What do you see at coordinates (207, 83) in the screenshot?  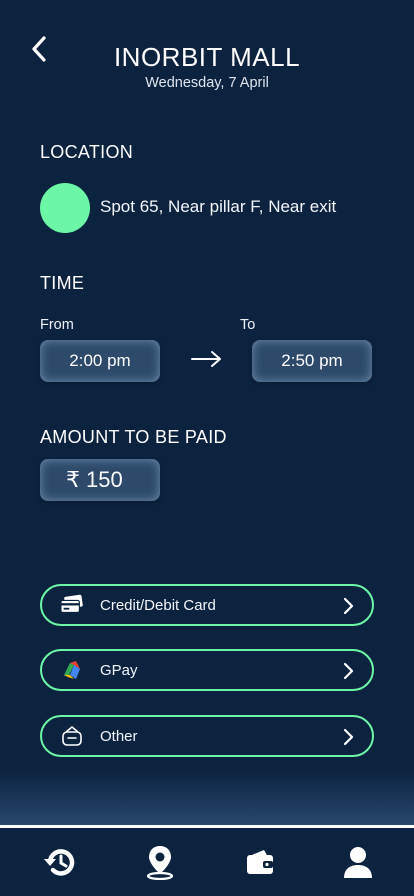 I see `page-date: Wednesday, 7 April` at bounding box center [207, 83].